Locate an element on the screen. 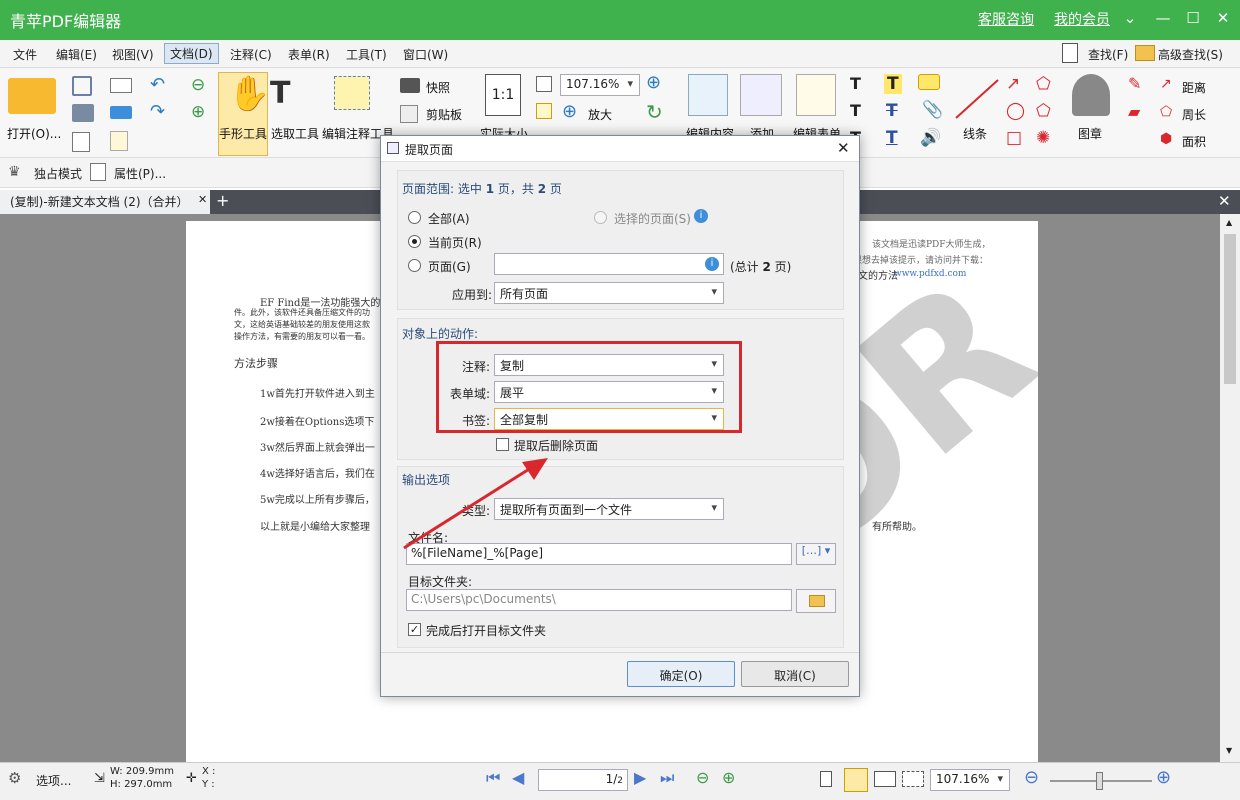  polygon-icon: ⬠ is located at coordinates (1043, 111).